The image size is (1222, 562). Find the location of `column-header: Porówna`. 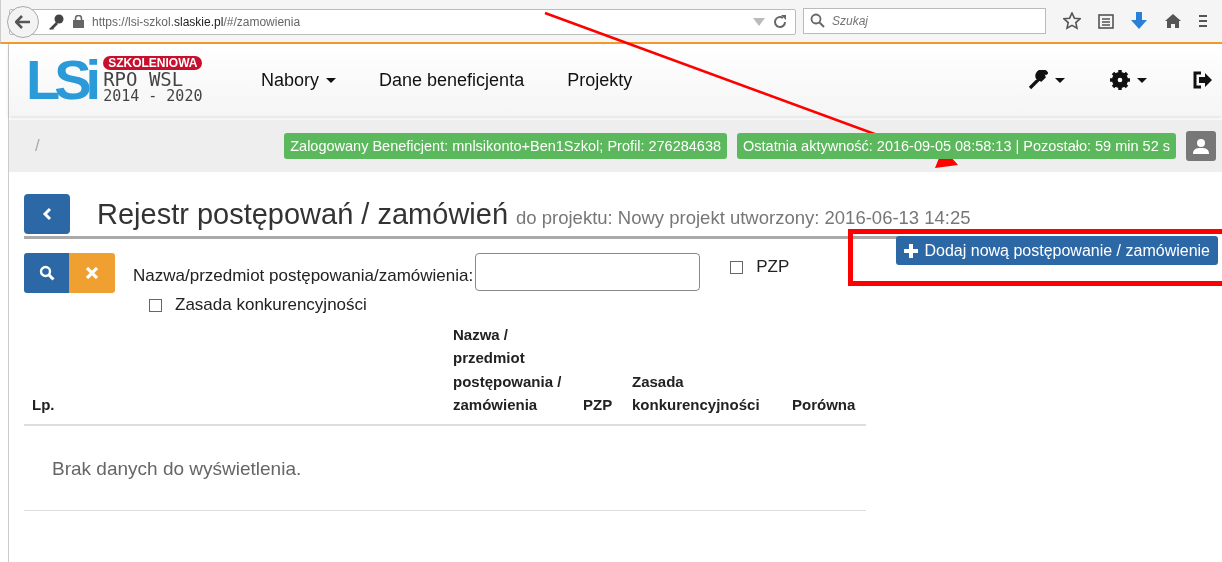

column-header: Porówna is located at coordinates (829, 404).